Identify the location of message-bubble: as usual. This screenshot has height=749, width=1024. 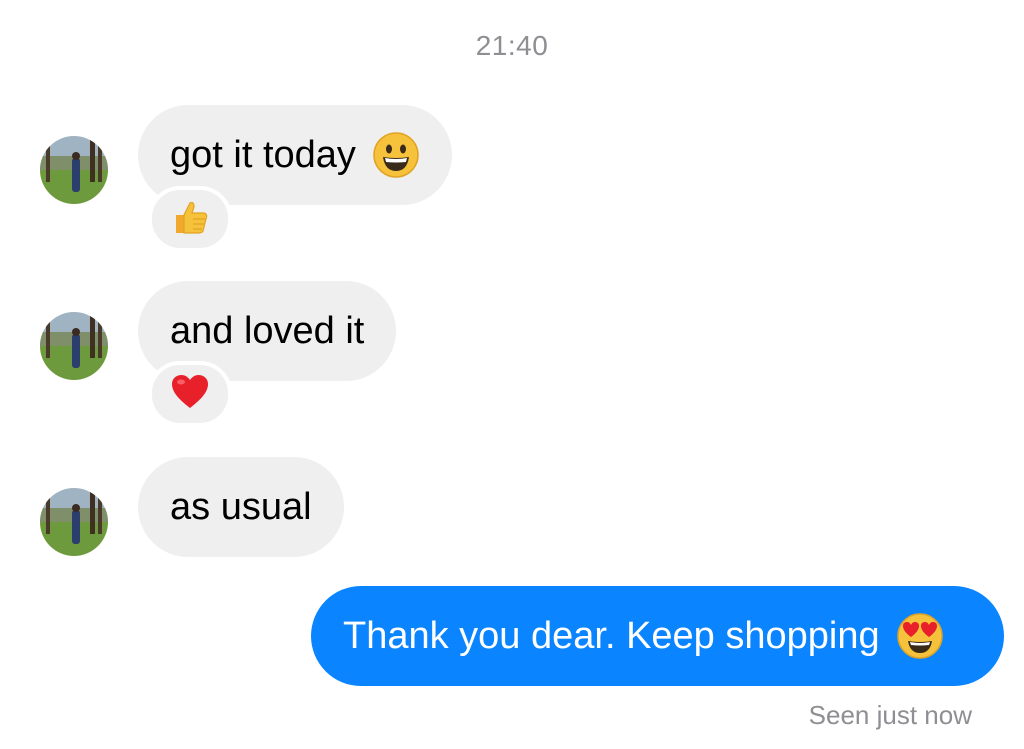
(241, 507).